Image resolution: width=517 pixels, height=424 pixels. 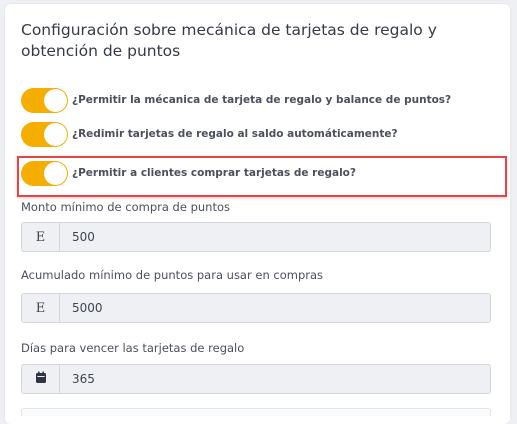 What do you see at coordinates (125, 207) in the screenshot?
I see `min-purchase-label: Monto mínimo de compra de puntos` at bounding box center [125, 207].